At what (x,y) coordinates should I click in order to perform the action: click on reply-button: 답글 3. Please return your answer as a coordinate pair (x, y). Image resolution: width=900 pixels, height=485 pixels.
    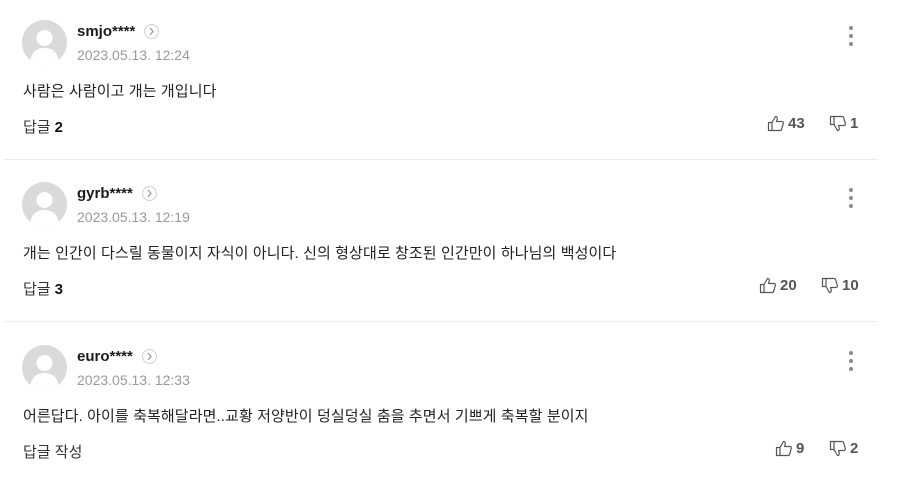
    Looking at the image, I should click on (43, 288).